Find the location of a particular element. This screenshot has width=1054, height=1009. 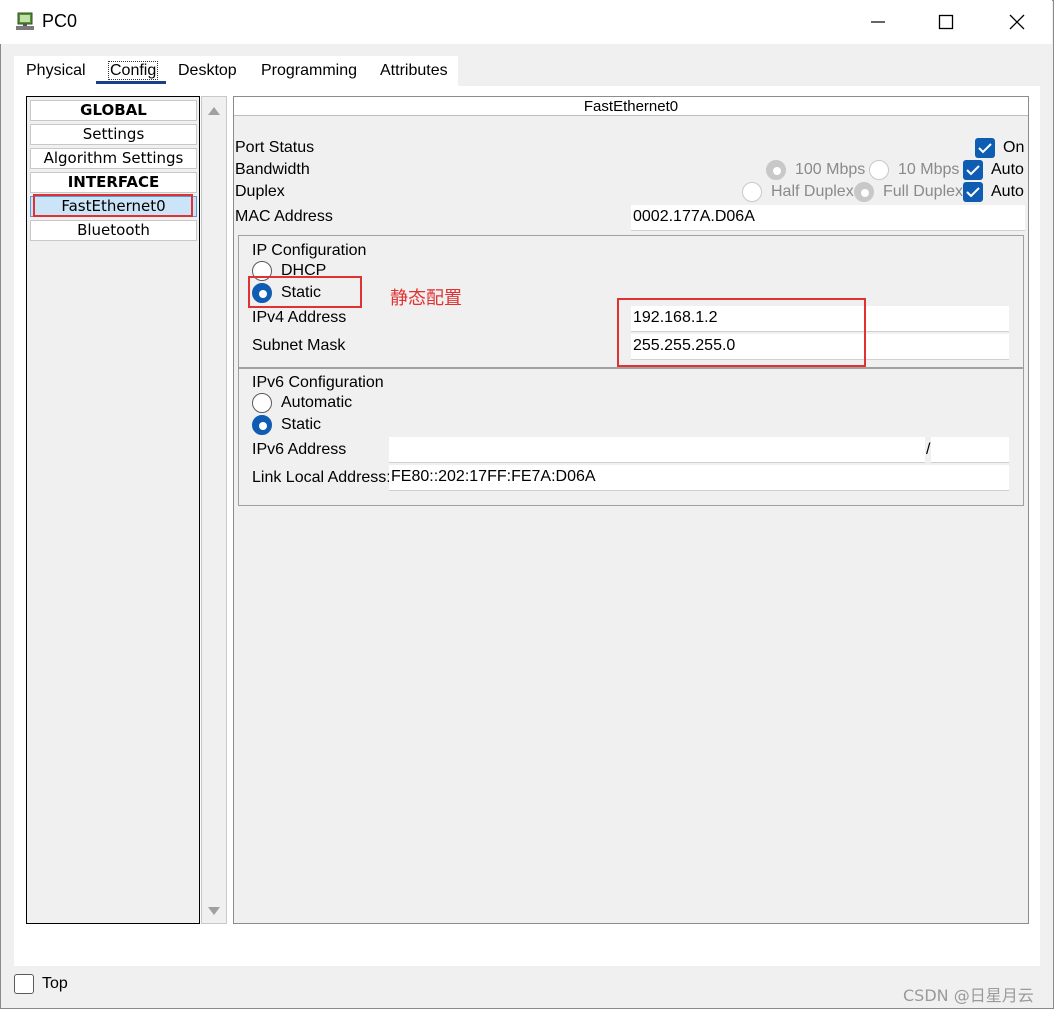

minimize-button is located at coordinates (878, 22).